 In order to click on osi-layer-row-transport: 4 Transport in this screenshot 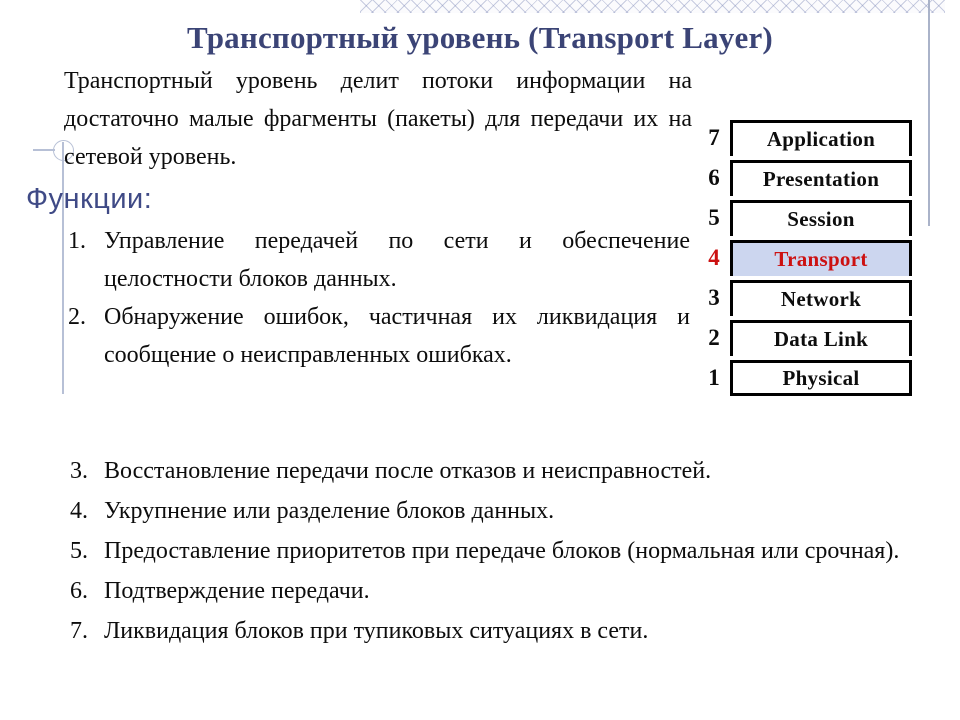, I will do `click(805, 258)`.